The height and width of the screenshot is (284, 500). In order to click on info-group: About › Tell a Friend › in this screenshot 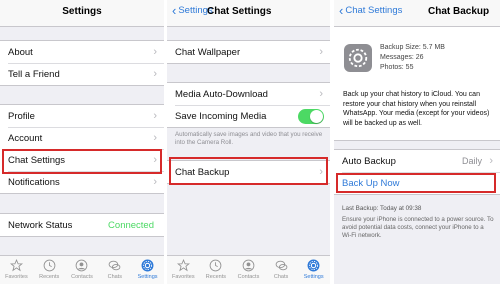, I will do `click(82, 63)`.